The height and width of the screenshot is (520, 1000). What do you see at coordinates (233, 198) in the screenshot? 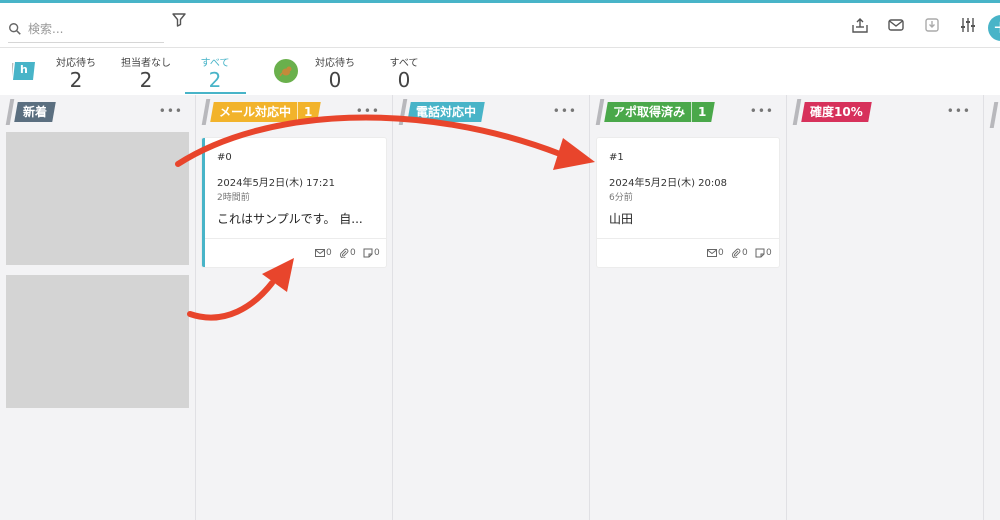
I see `ticket-relative-time: 2時間前` at bounding box center [233, 198].